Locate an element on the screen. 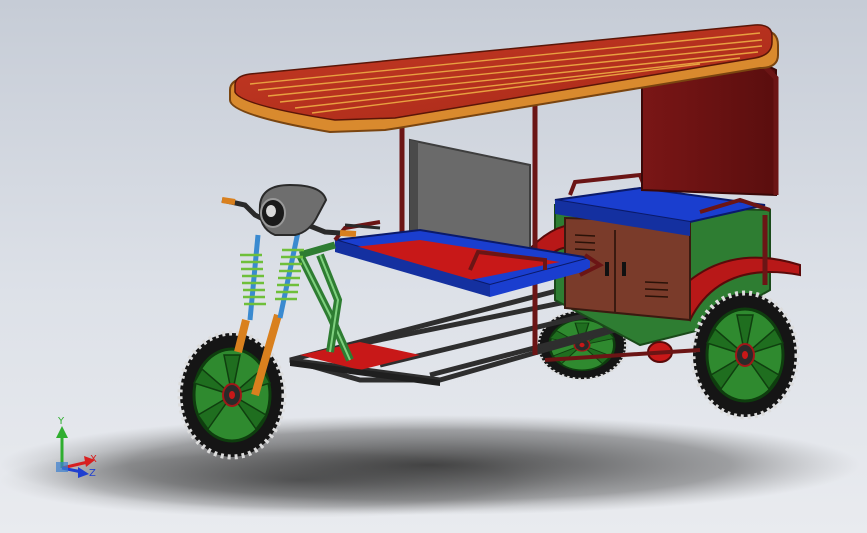 This screenshot has height=533, width=867. z-axis-label: Z is located at coordinates (92, 473).